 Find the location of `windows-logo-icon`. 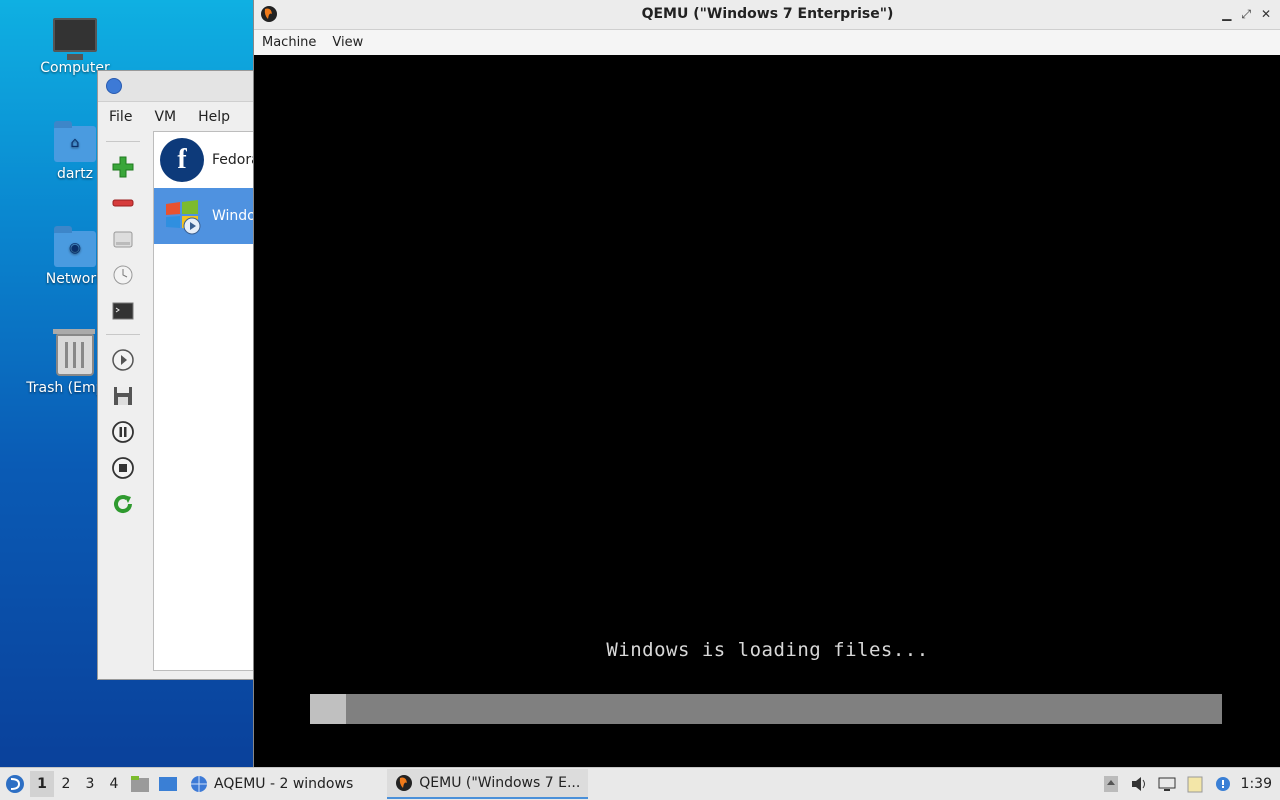

windows-logo-icon is located at coordinates (182, 216).